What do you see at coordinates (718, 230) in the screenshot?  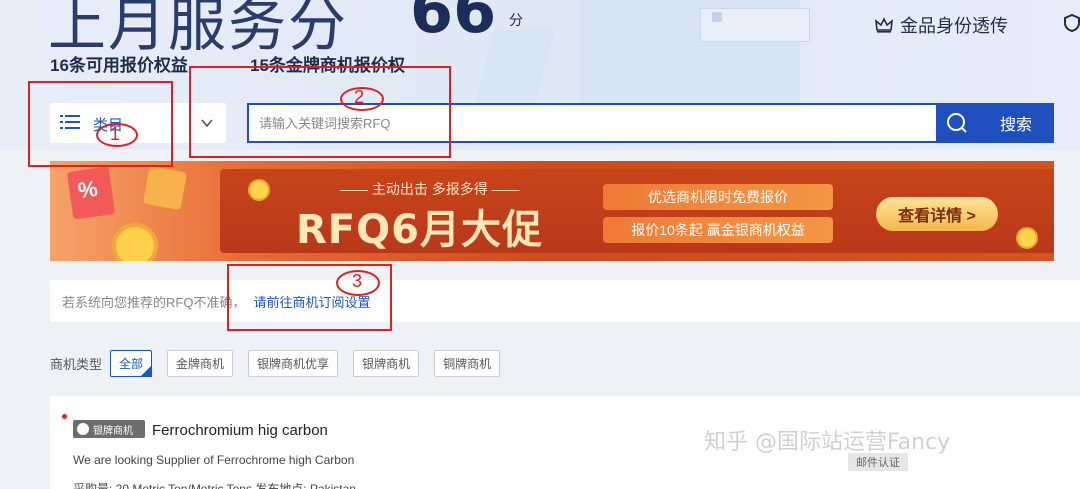 I see `banner-offer-pill: 报价10条起 赢金银商机权益` at bounding box center [718, 230].